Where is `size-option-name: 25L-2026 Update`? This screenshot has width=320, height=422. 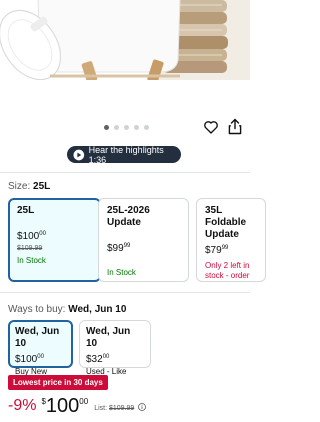
size-option-name: 25L-2026 Update is located at coordinates (128, 216).